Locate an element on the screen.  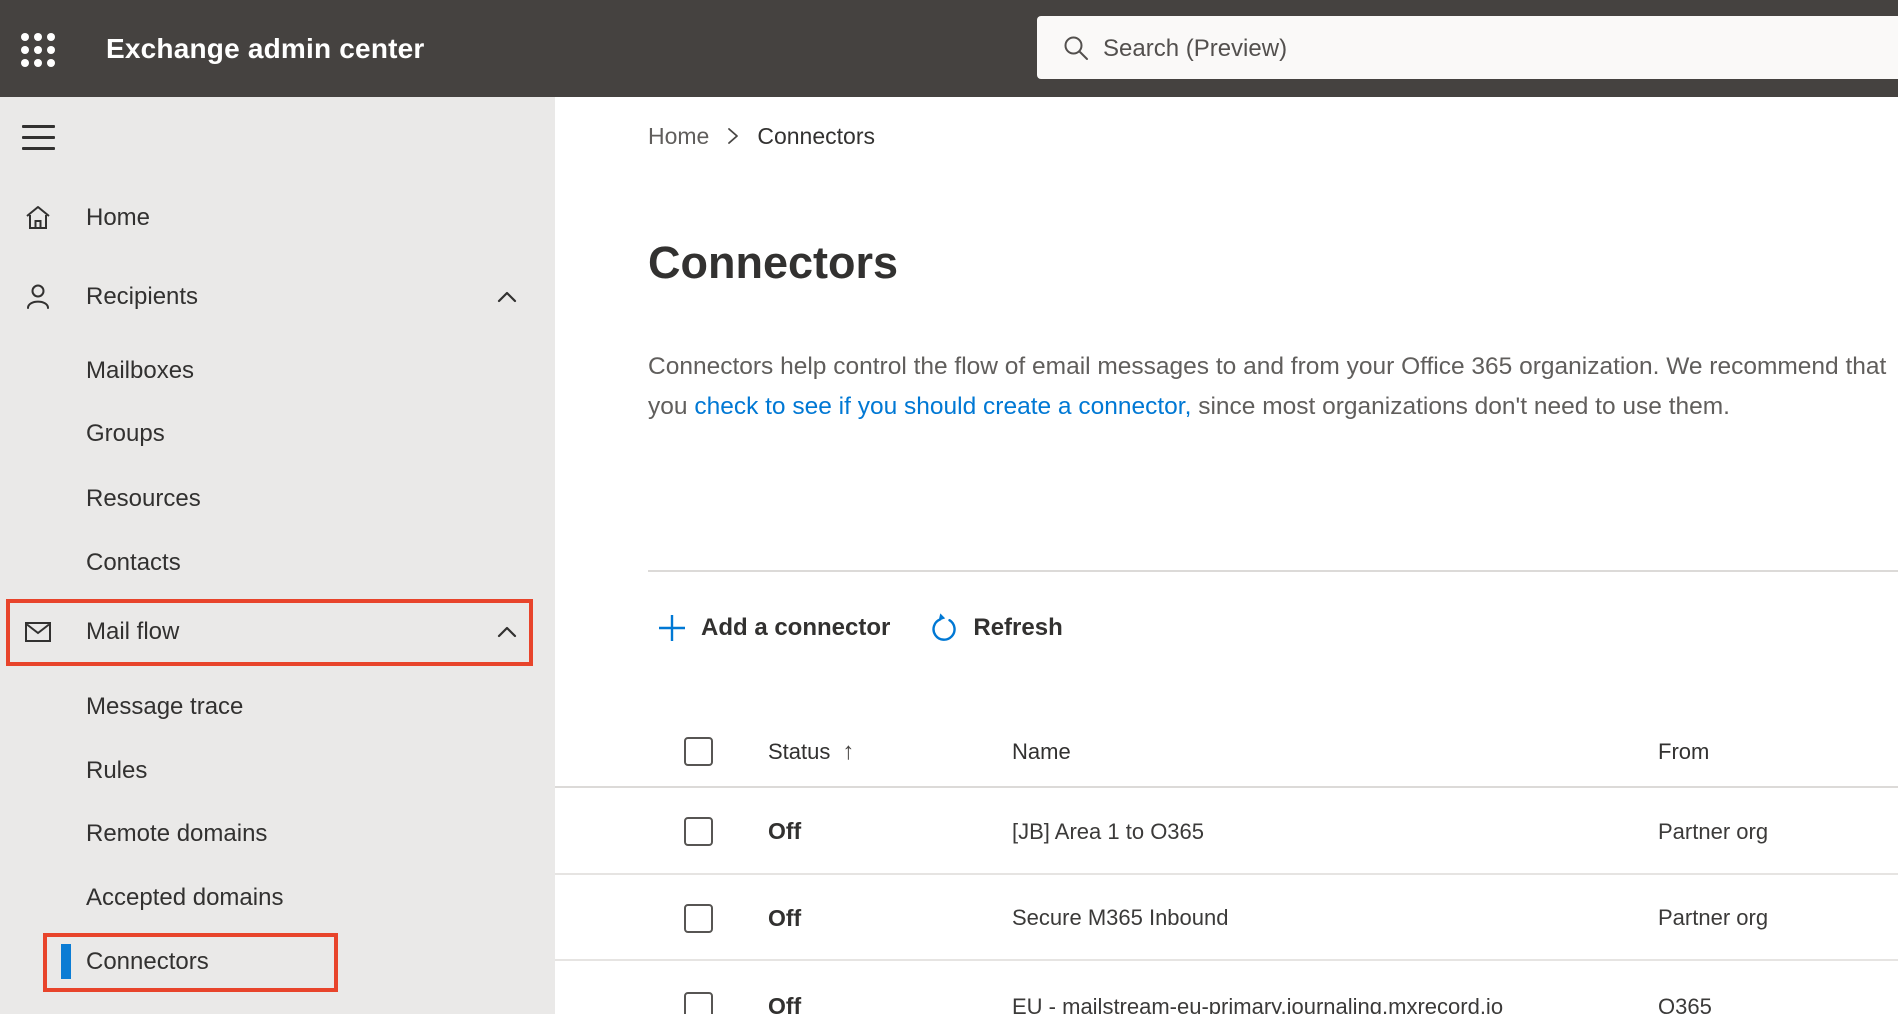
refresh-icon is located at coordinates (944, 628).